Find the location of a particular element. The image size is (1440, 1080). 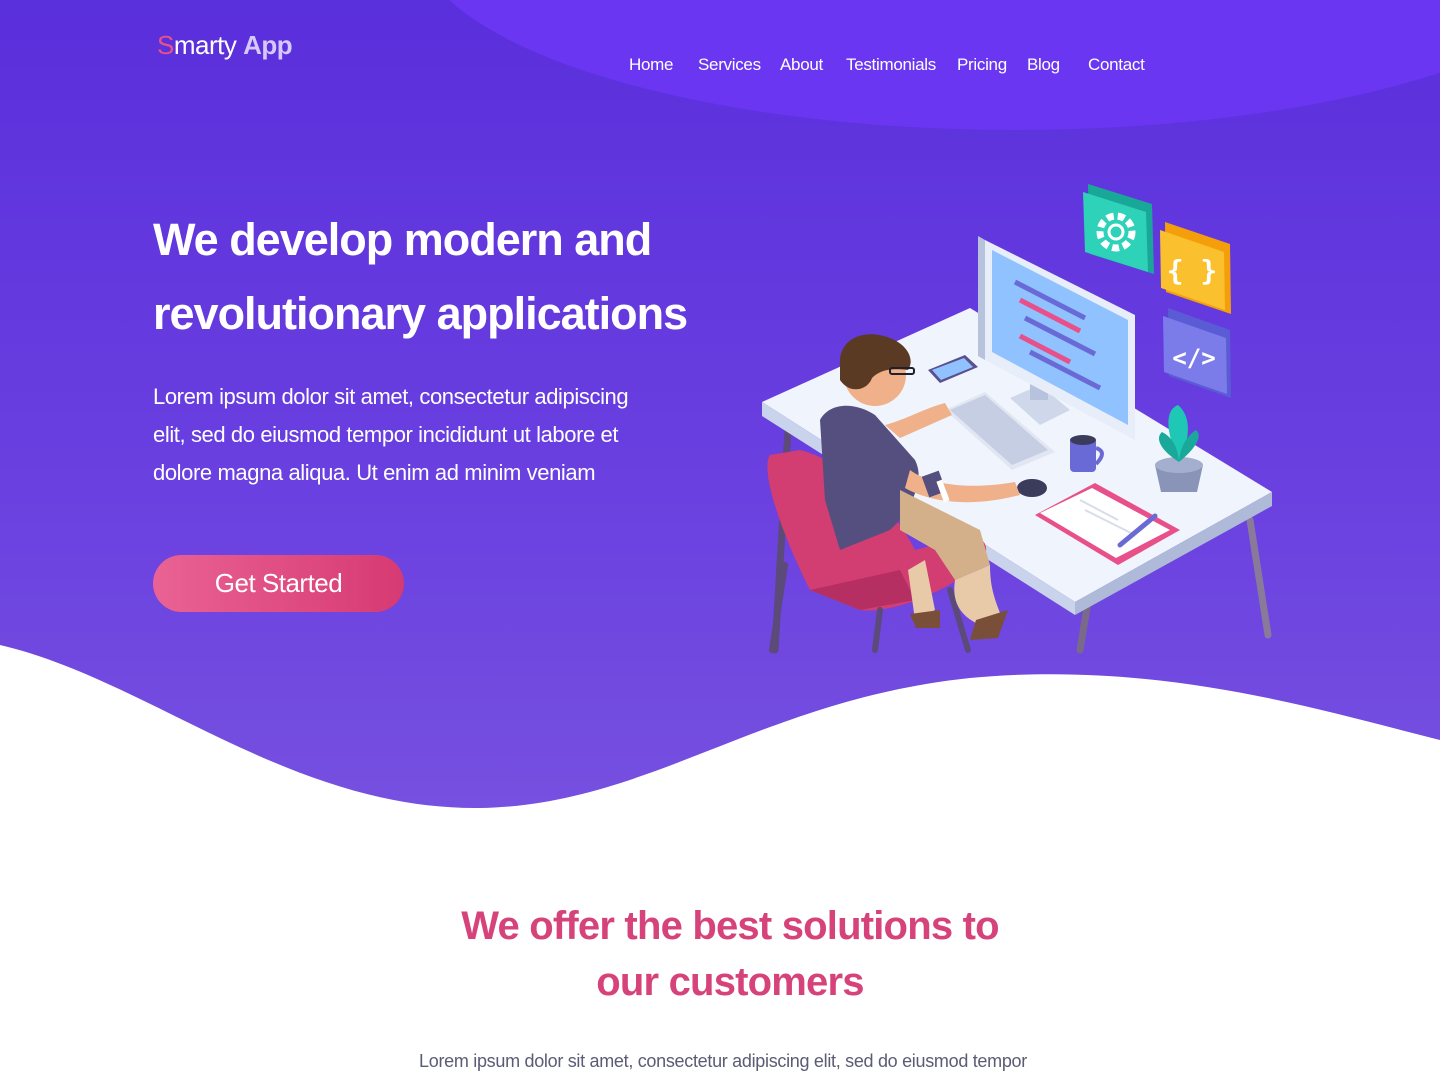

gear-icon is located at coordinates (1118, 229).